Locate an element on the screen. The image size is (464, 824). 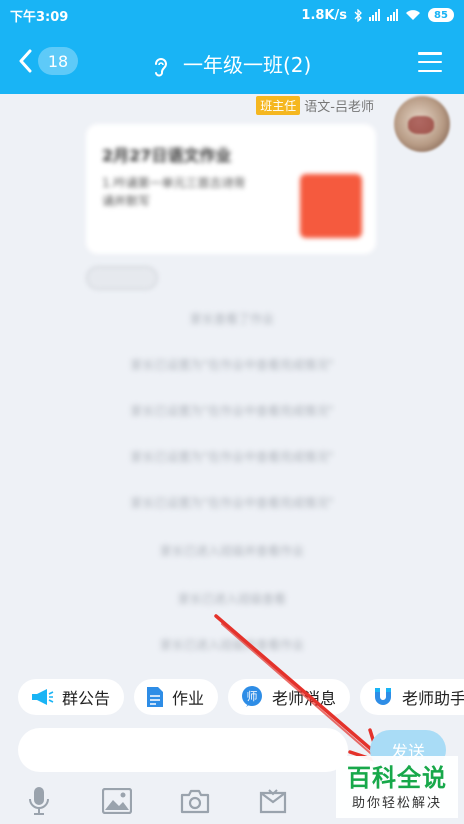
page-title: 一年级一班(2) is located at coordinates (232, 63).